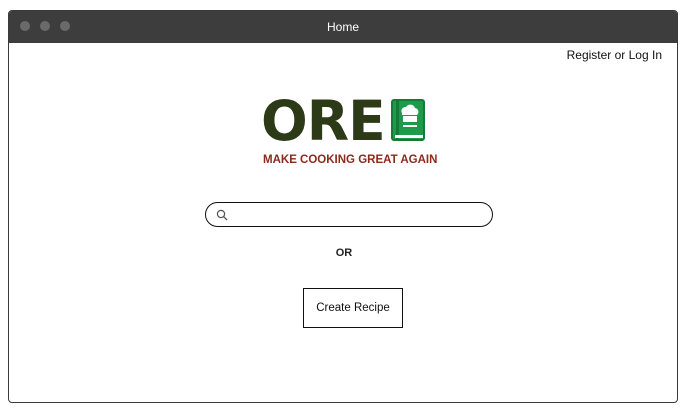 The image size is (684, 411). Describe the element at coordinates (353, 308) in the screenshot. I see `create-recipe-button: Create Recipe` at that location.